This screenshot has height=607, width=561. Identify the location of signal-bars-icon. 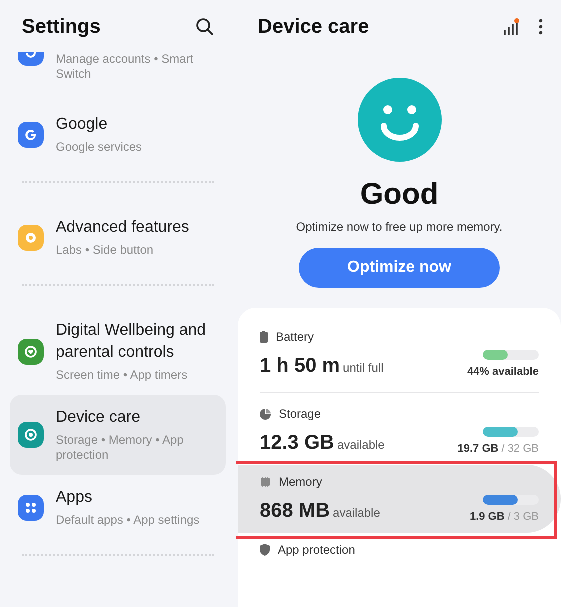
(511, 27).